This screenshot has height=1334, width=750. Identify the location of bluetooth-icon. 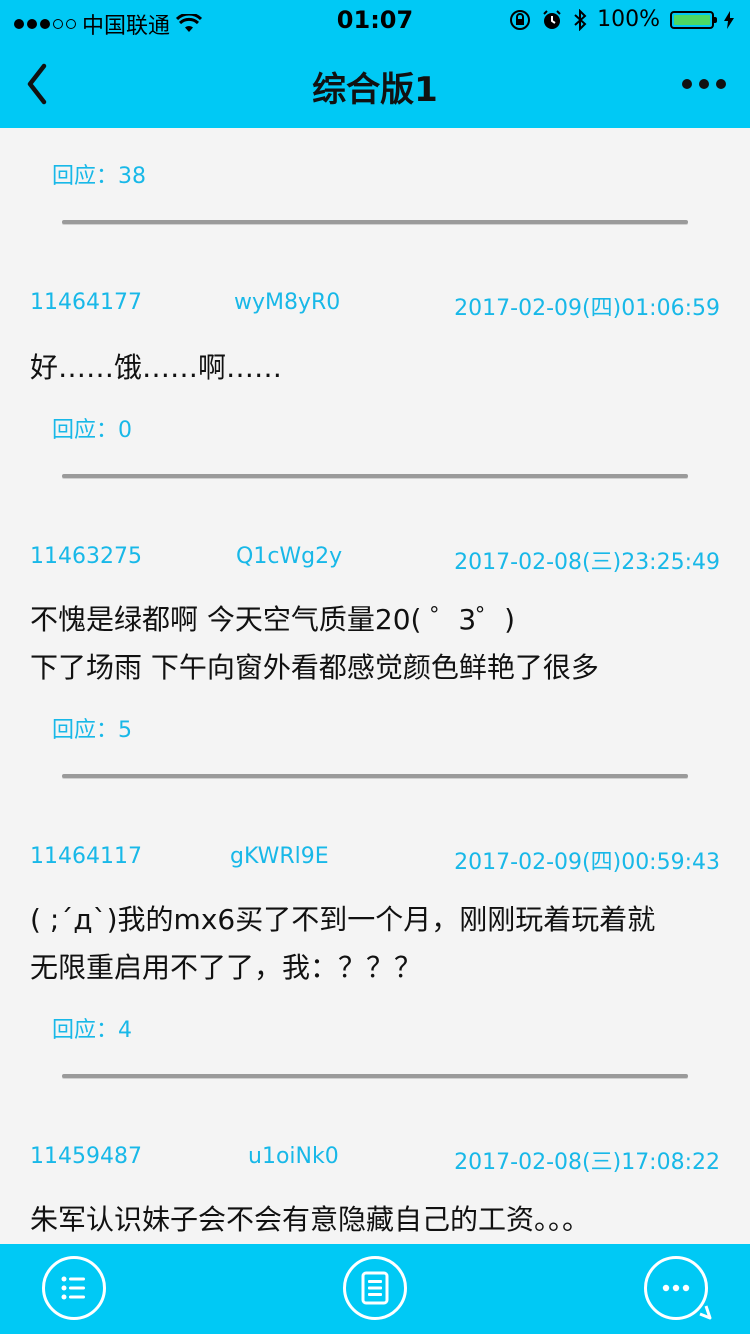
(580, 19).